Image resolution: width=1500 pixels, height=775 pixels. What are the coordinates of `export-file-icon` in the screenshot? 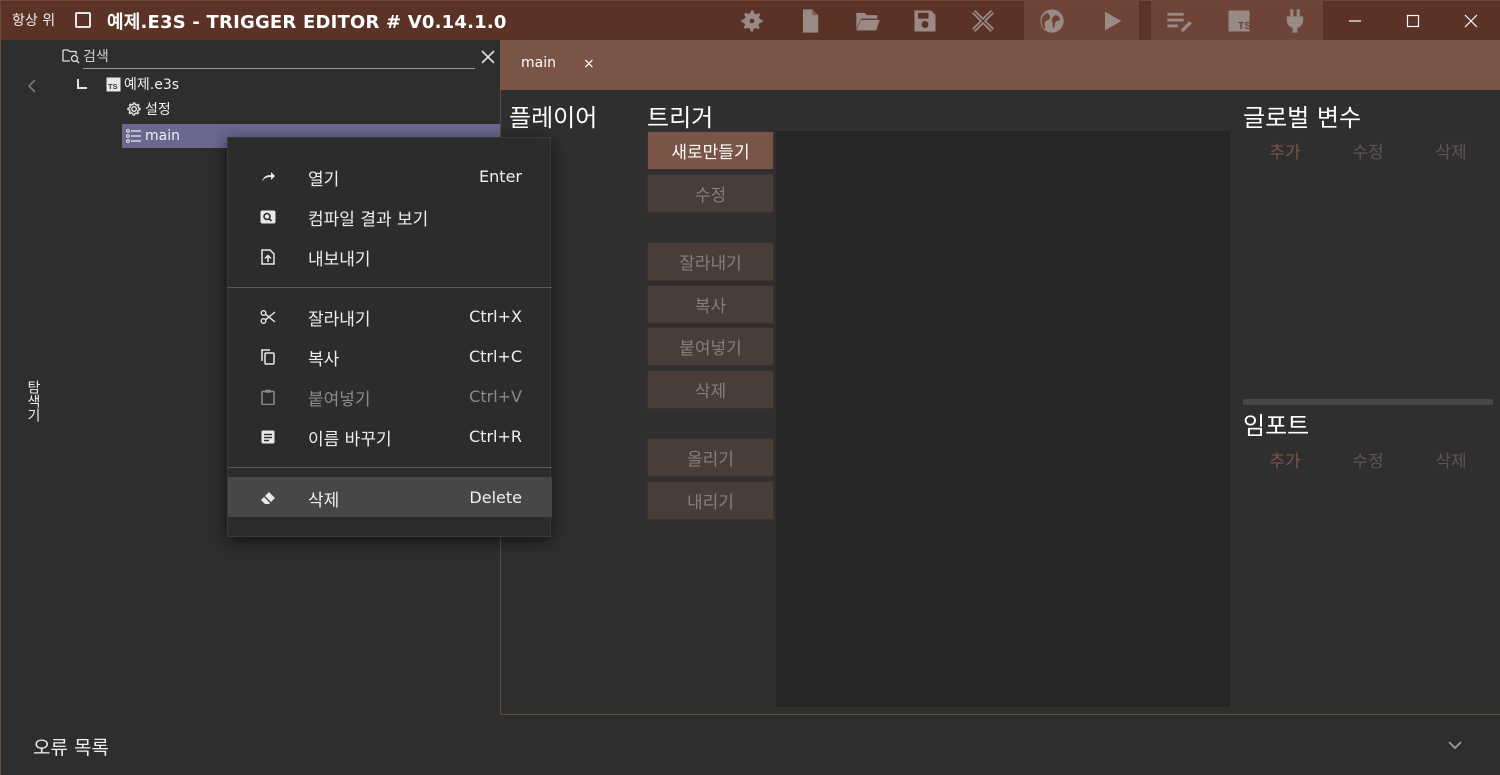 It's located at (268, 257).